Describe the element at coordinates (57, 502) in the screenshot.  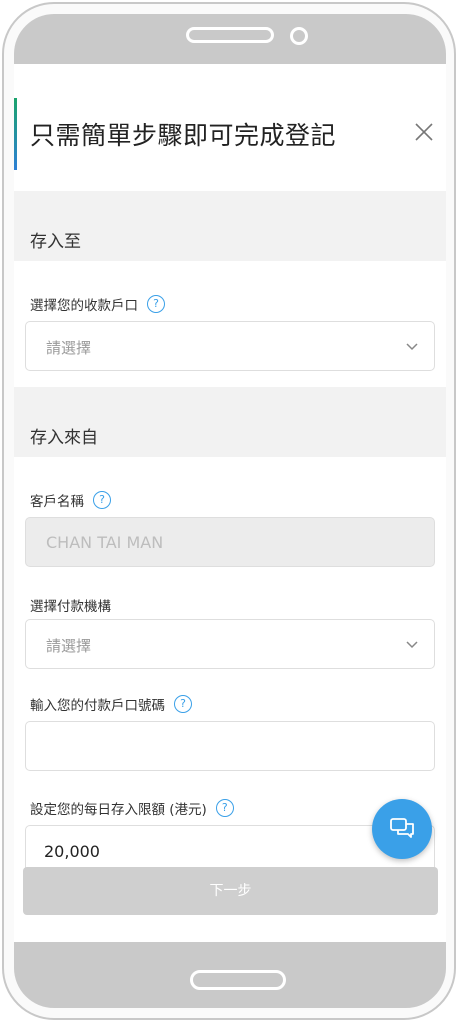
I see `customer-name-label-text: 客戶名稱` at that location.